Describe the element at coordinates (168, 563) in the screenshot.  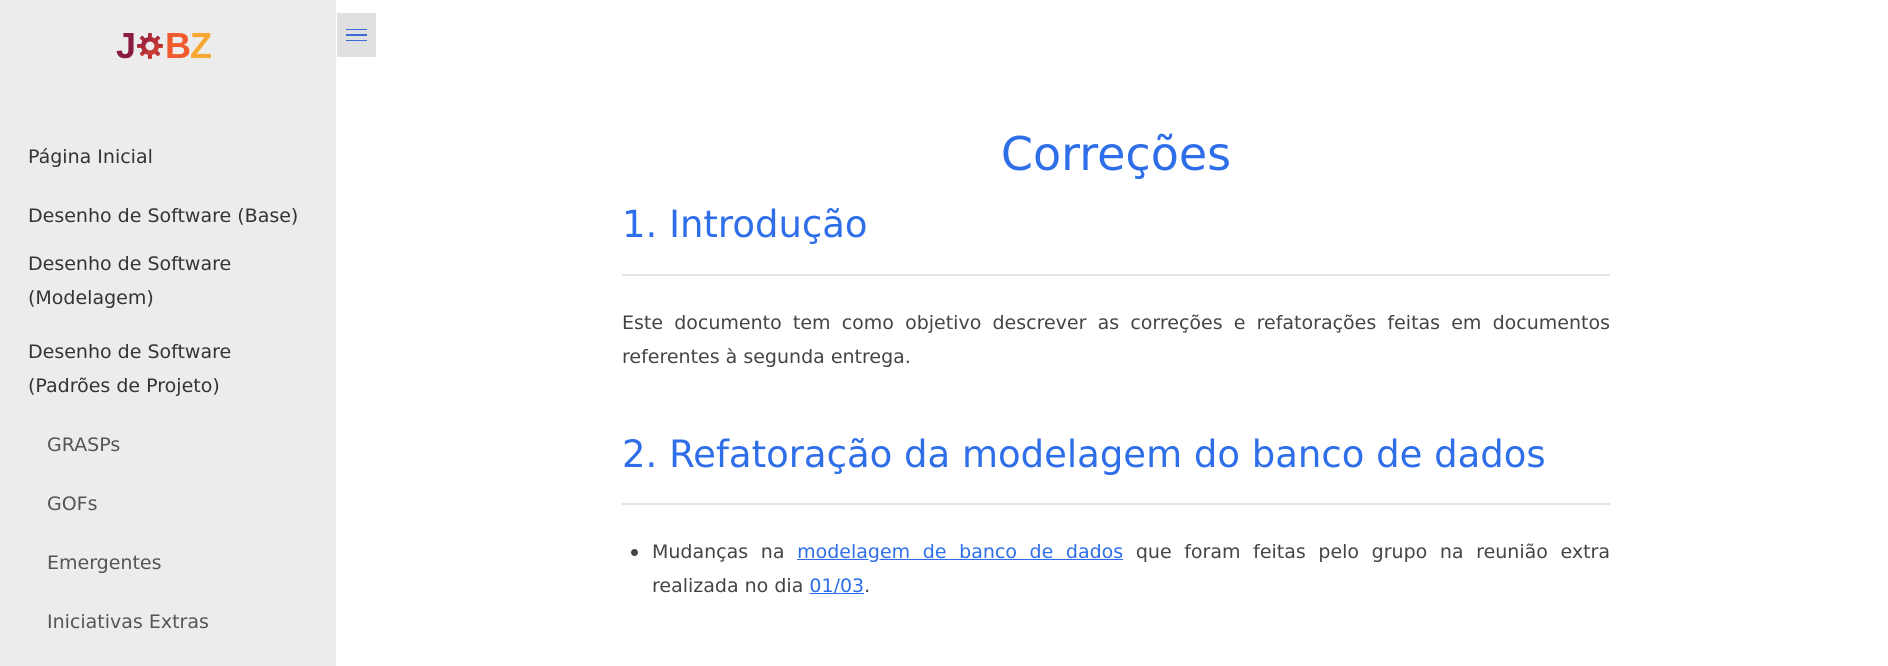
I see `sidebar-subitem-emergentes: Emergentes` at that location.